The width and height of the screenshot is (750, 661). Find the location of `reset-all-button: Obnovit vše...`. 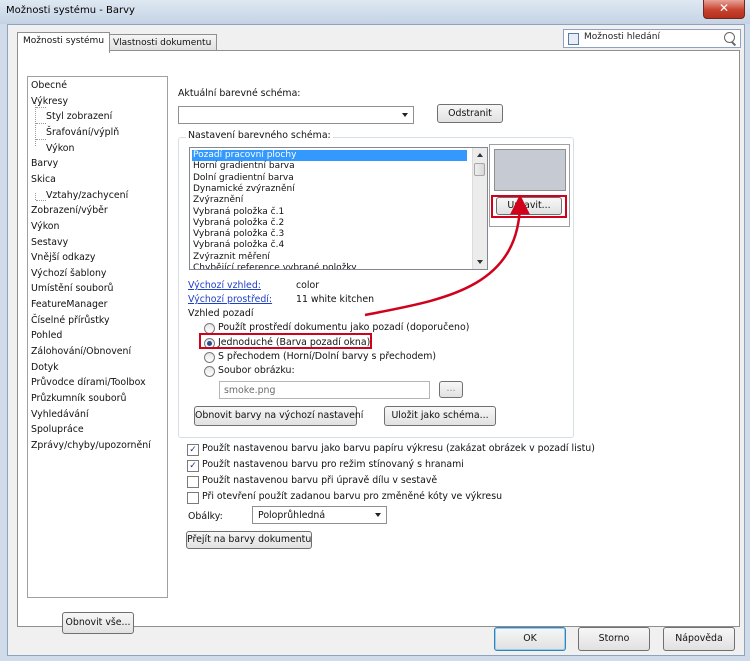

reset-all-button: Obnovit vše... is located at coordinates (98, 623).